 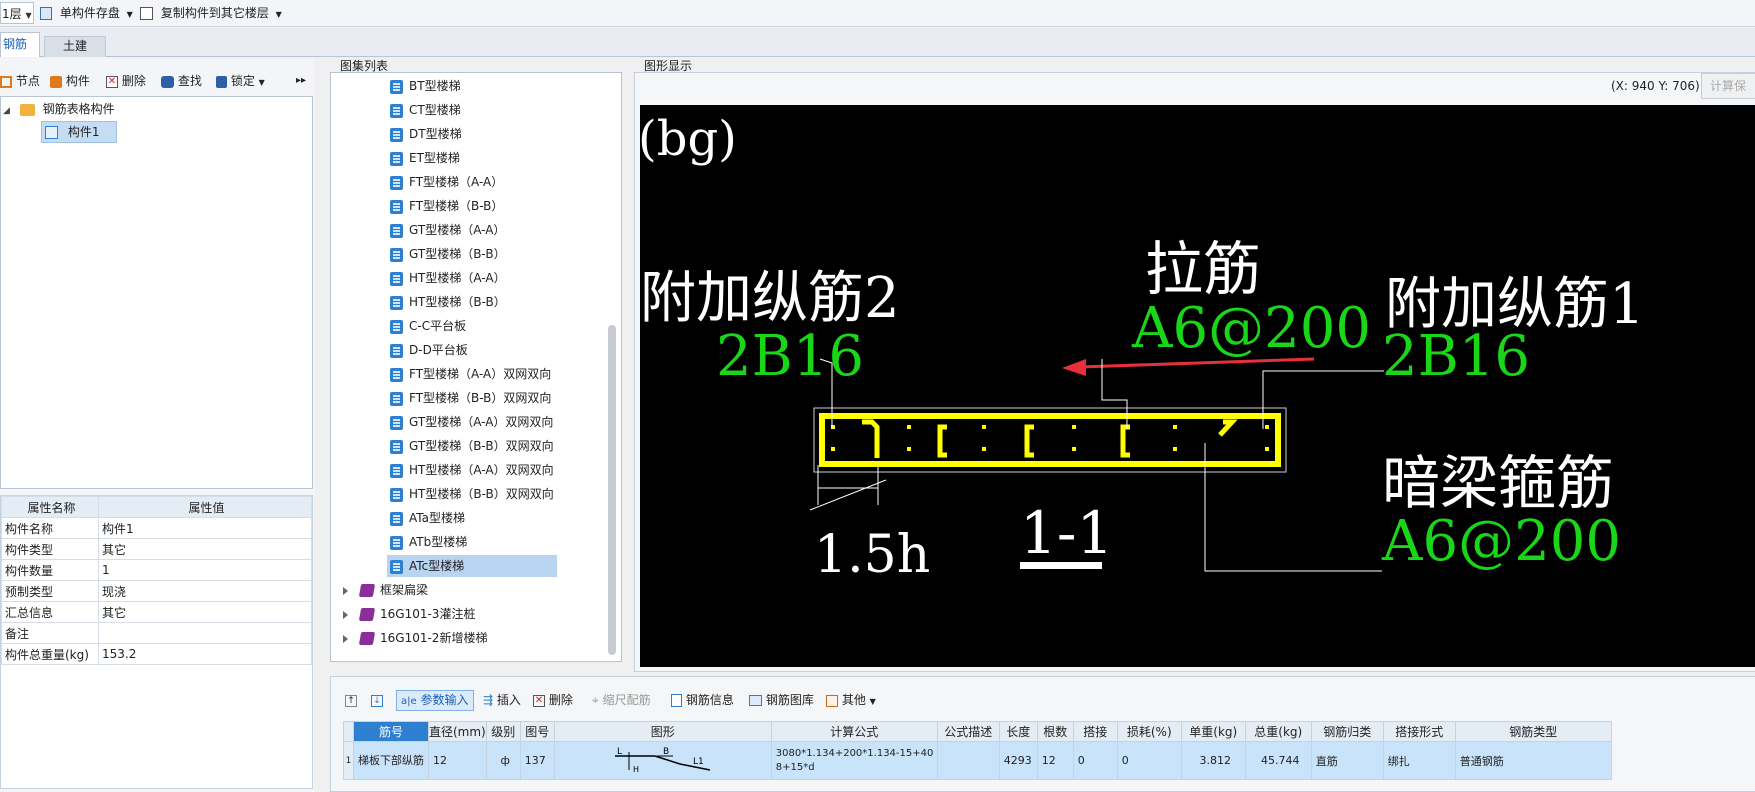 I want to click on node-button: 节点, so click(x=20, y=81).